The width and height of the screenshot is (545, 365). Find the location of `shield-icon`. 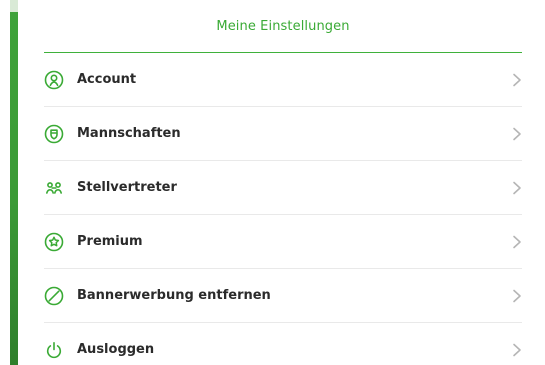

shield-icon is located at coordinates (54, 134).